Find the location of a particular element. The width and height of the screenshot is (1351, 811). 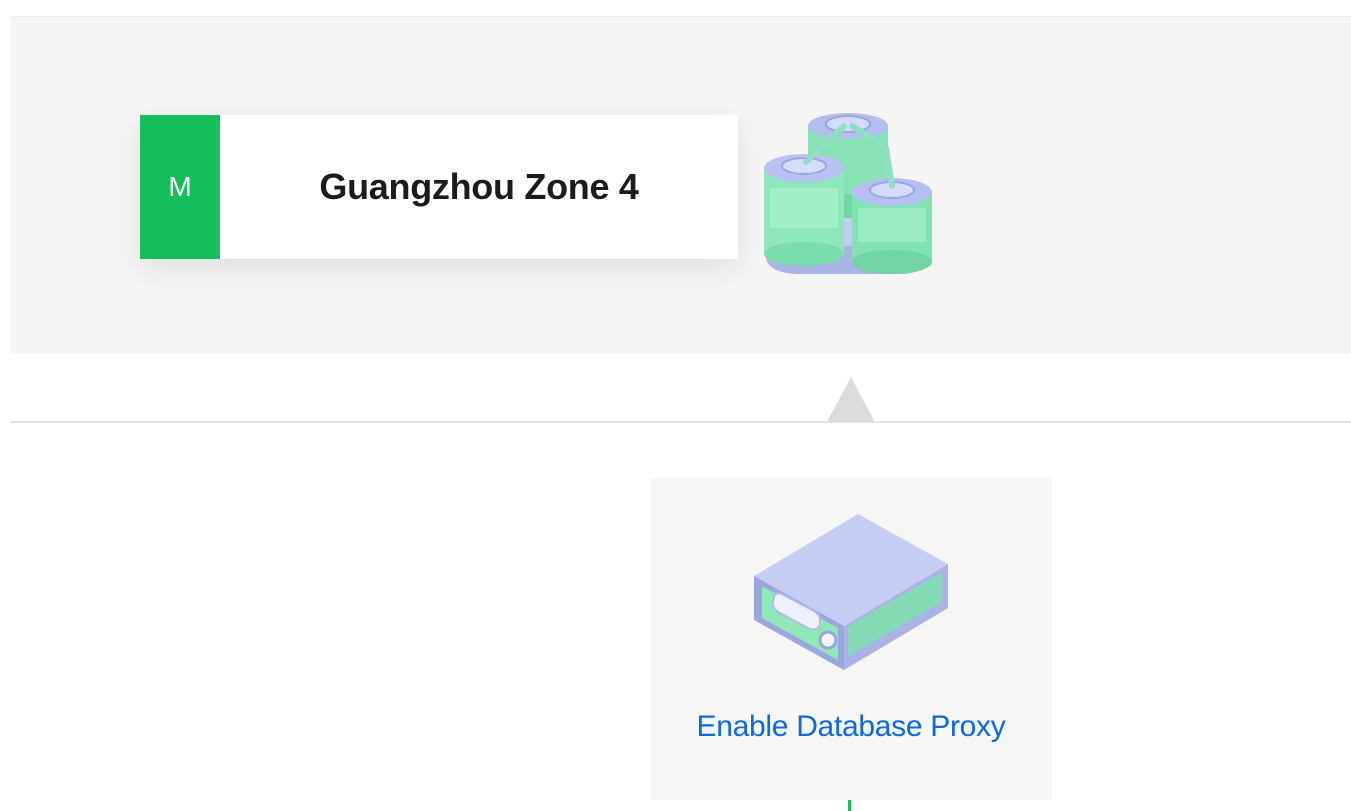

divider is located at coordinates (680, 422).